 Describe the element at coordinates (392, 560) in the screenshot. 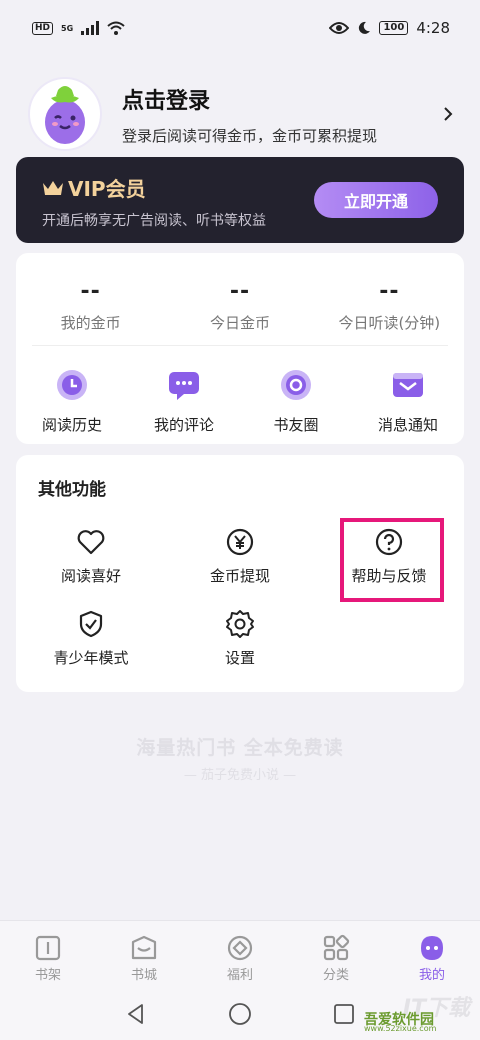

I see `highlight-box` at that location.